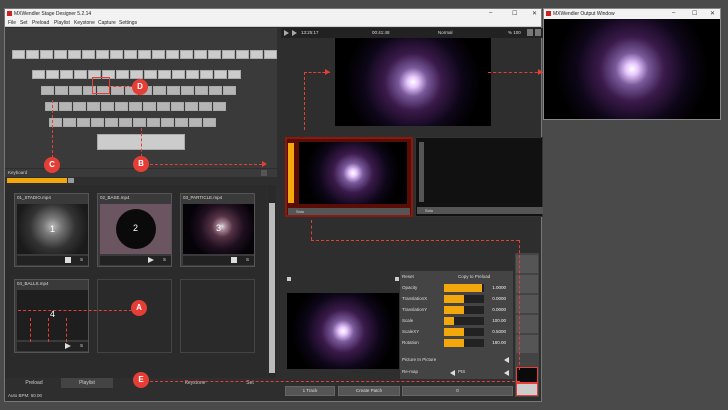 Image resolution: width=728 pixels, height=410 pixels. What do you see at coordinates (461, 371) in the screenshot?
I see `remap-value: PIS` at bounding box center [461, 371].